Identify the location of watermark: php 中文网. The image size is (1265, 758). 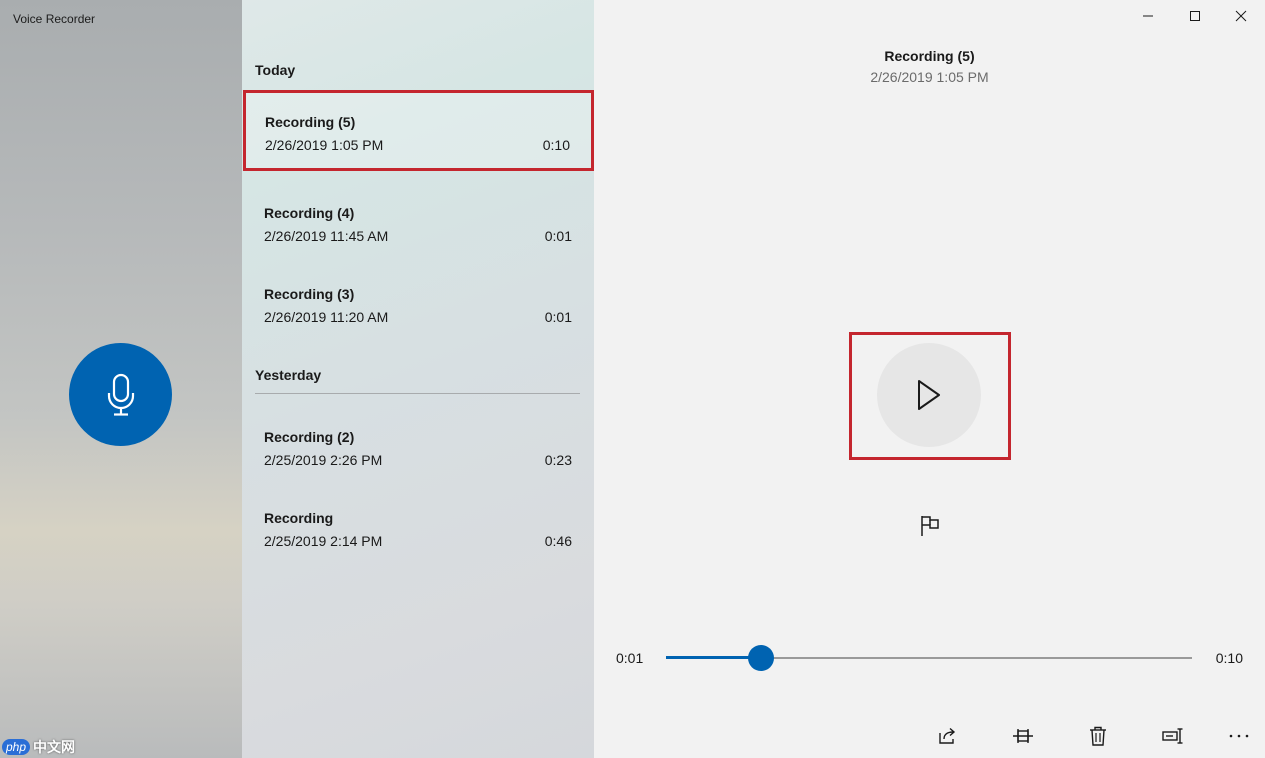
(38, 747).